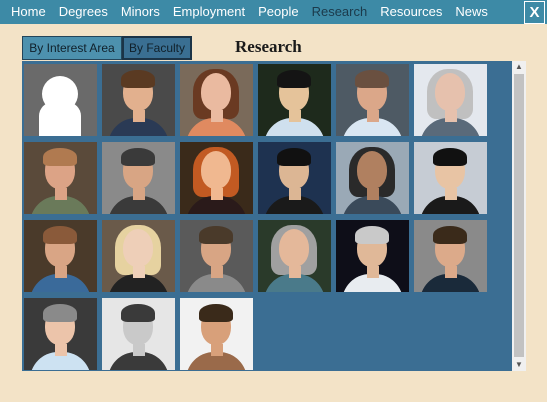 This screenshot has height=402, width=547. I want to click on vertical-scrollbar: ▲ ▼, so click(519, 216).